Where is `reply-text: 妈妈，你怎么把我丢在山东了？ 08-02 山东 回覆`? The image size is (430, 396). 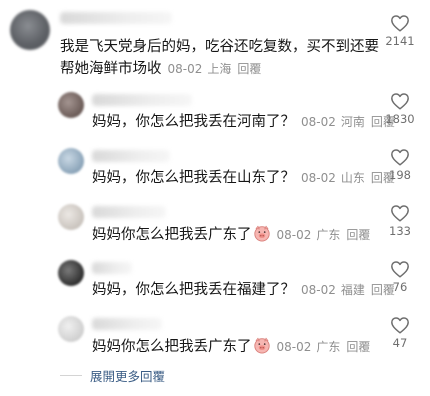 reply-text: 妈妈，你怎么把我丢在山东了？ 08-02 山东 回覆 is located at coordinates (243, 178).